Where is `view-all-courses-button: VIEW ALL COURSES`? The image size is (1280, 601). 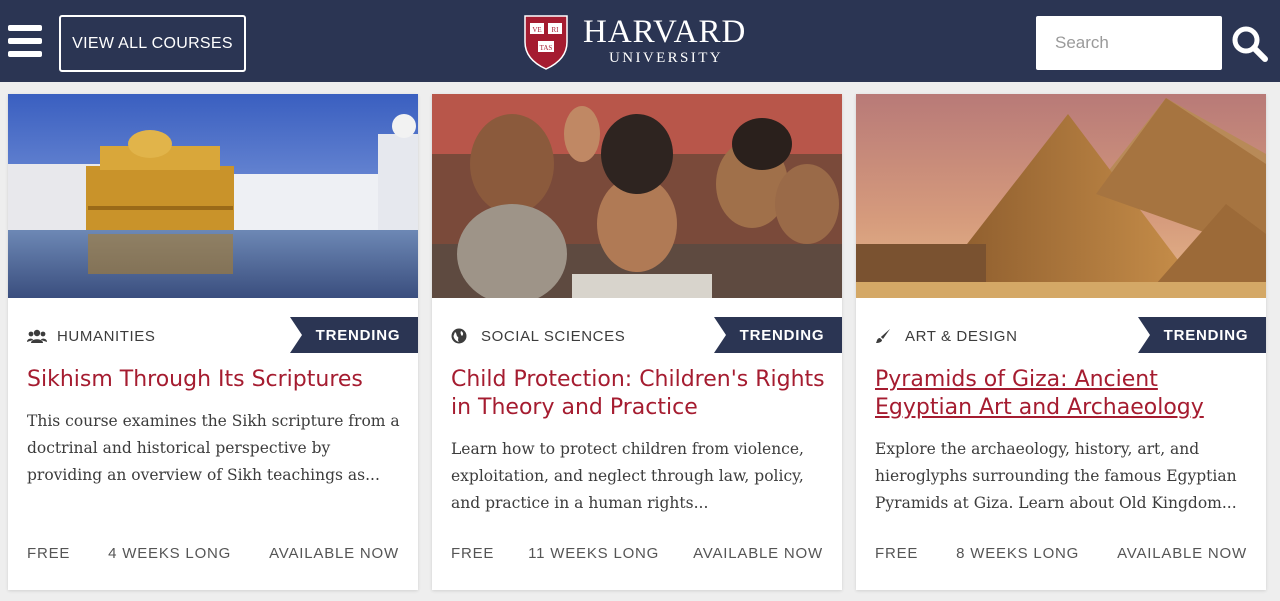 view-all-courses-button: VIEW ALL COURSES is located at coordinates (152, 43).